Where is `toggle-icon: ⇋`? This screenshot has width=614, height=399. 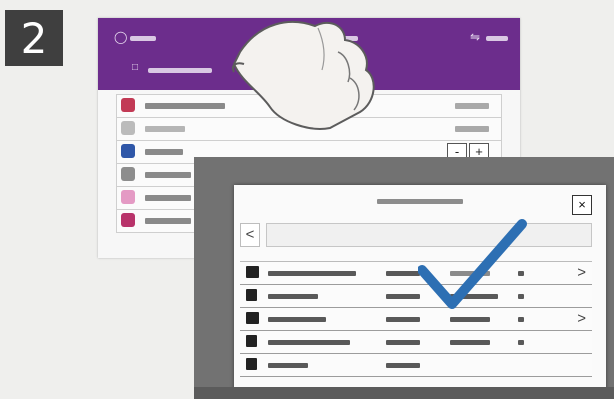 toggle-icon: ⇋ is located at coordinates (475, 37).